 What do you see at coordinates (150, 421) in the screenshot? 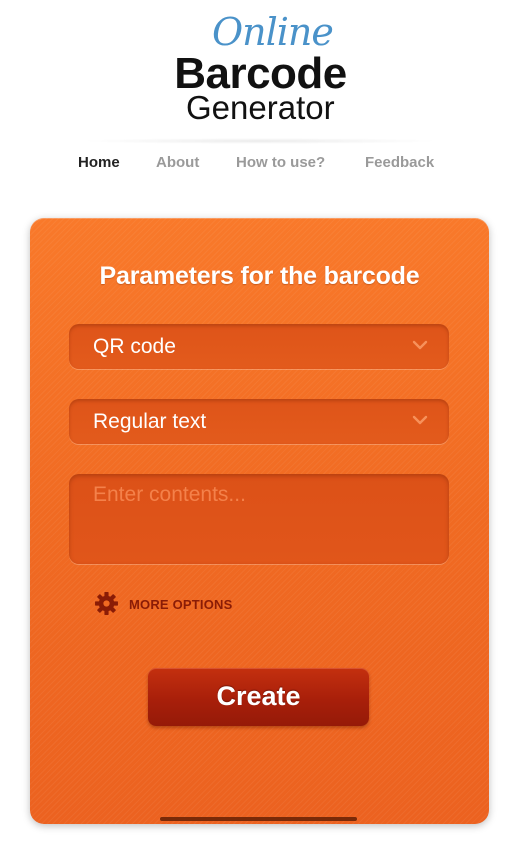
I see `content-type-value: Regular text` at bounding box center [150, 421].